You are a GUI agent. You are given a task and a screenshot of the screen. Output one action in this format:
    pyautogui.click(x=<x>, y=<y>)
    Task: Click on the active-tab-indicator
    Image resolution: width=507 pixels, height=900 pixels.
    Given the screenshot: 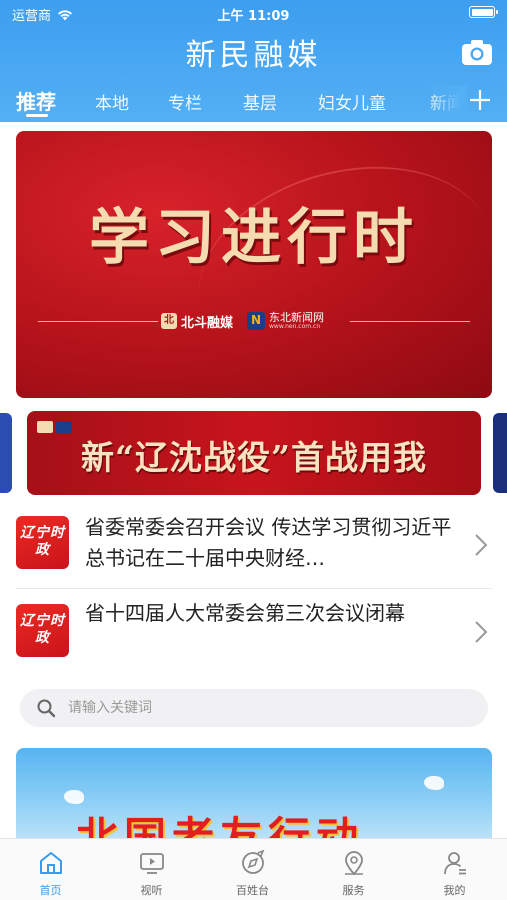 What is the action you would take?
    pyautogui.click(x=37, y=115)
    